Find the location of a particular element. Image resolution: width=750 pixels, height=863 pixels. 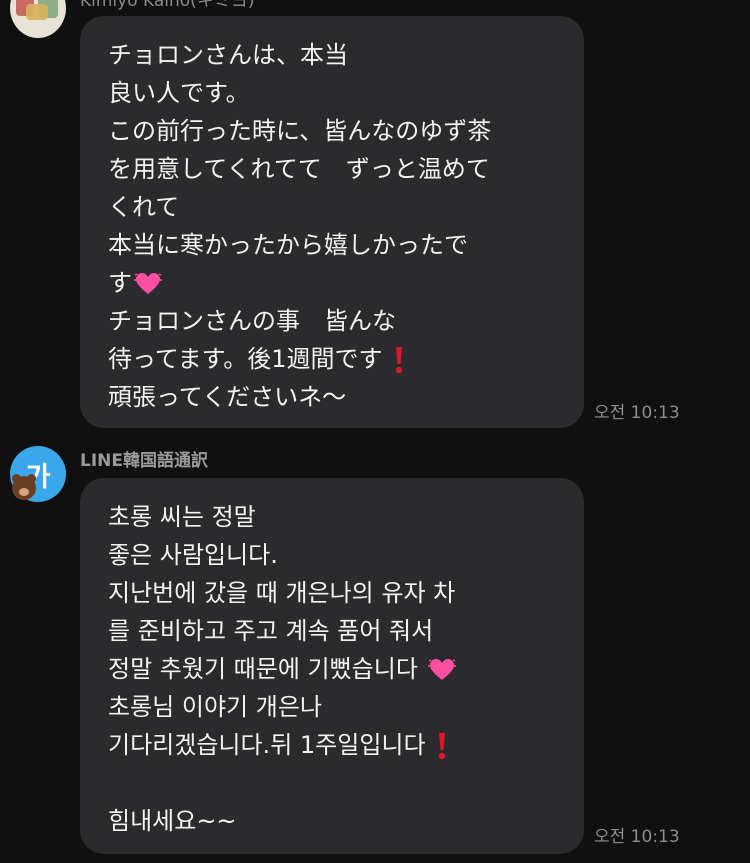

message-line: 良い人です。 is located at coordinates (179, 93).